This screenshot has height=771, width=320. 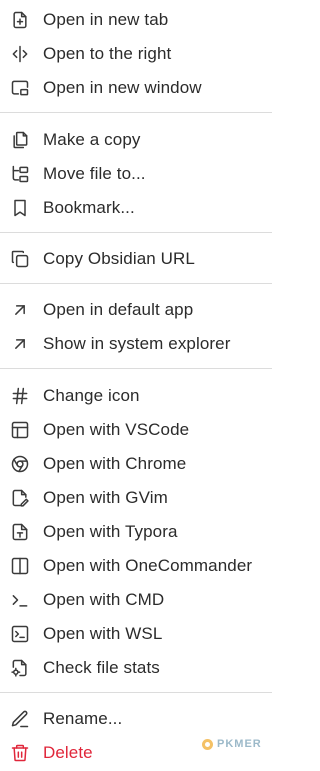 What do you see at coordinates (107, 53) in the screenshot?
I see `menu-item-label: Open to the right` at bounding box center [107, 53].